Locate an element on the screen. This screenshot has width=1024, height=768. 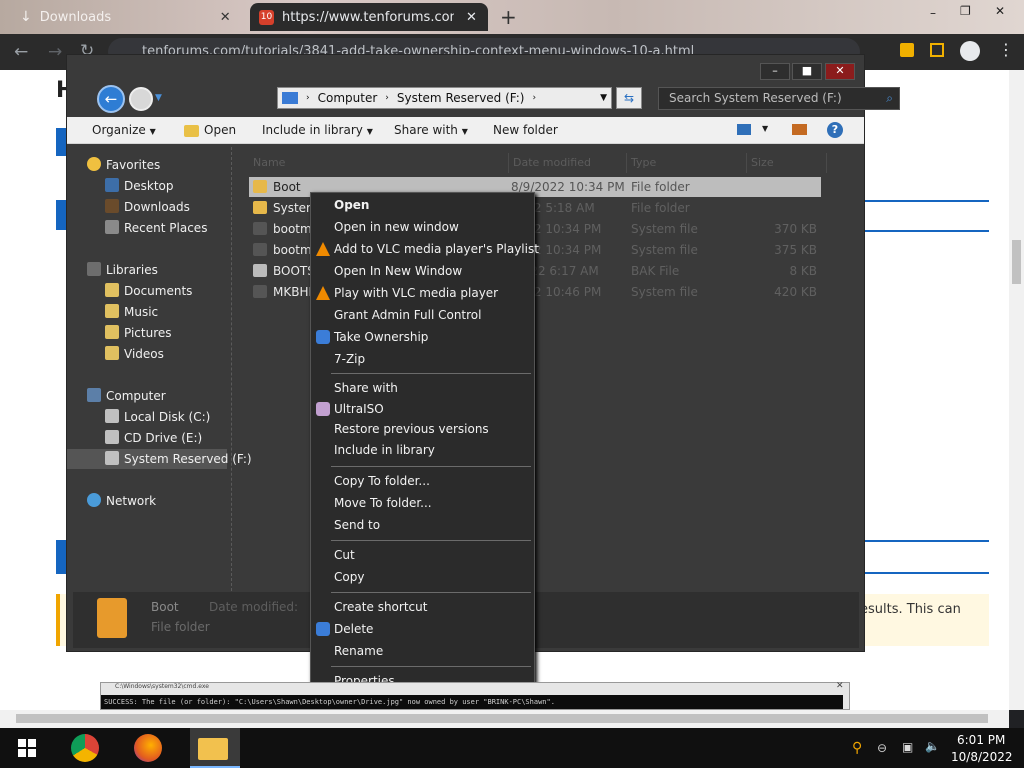
window-close-icon: ✕ is located at coordinates (1000, 11).